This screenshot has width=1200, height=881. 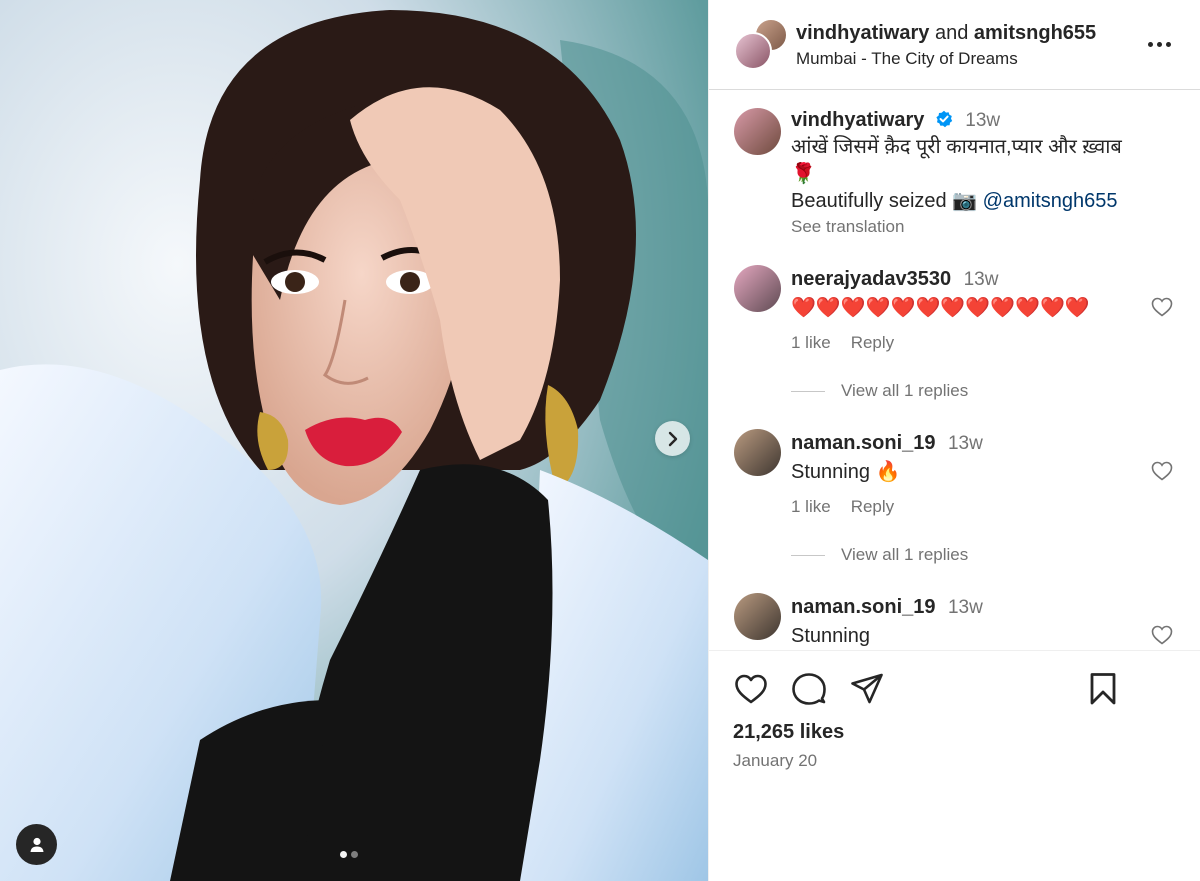 I want to click on bookmark-icon, so click(x=1103, y=689).